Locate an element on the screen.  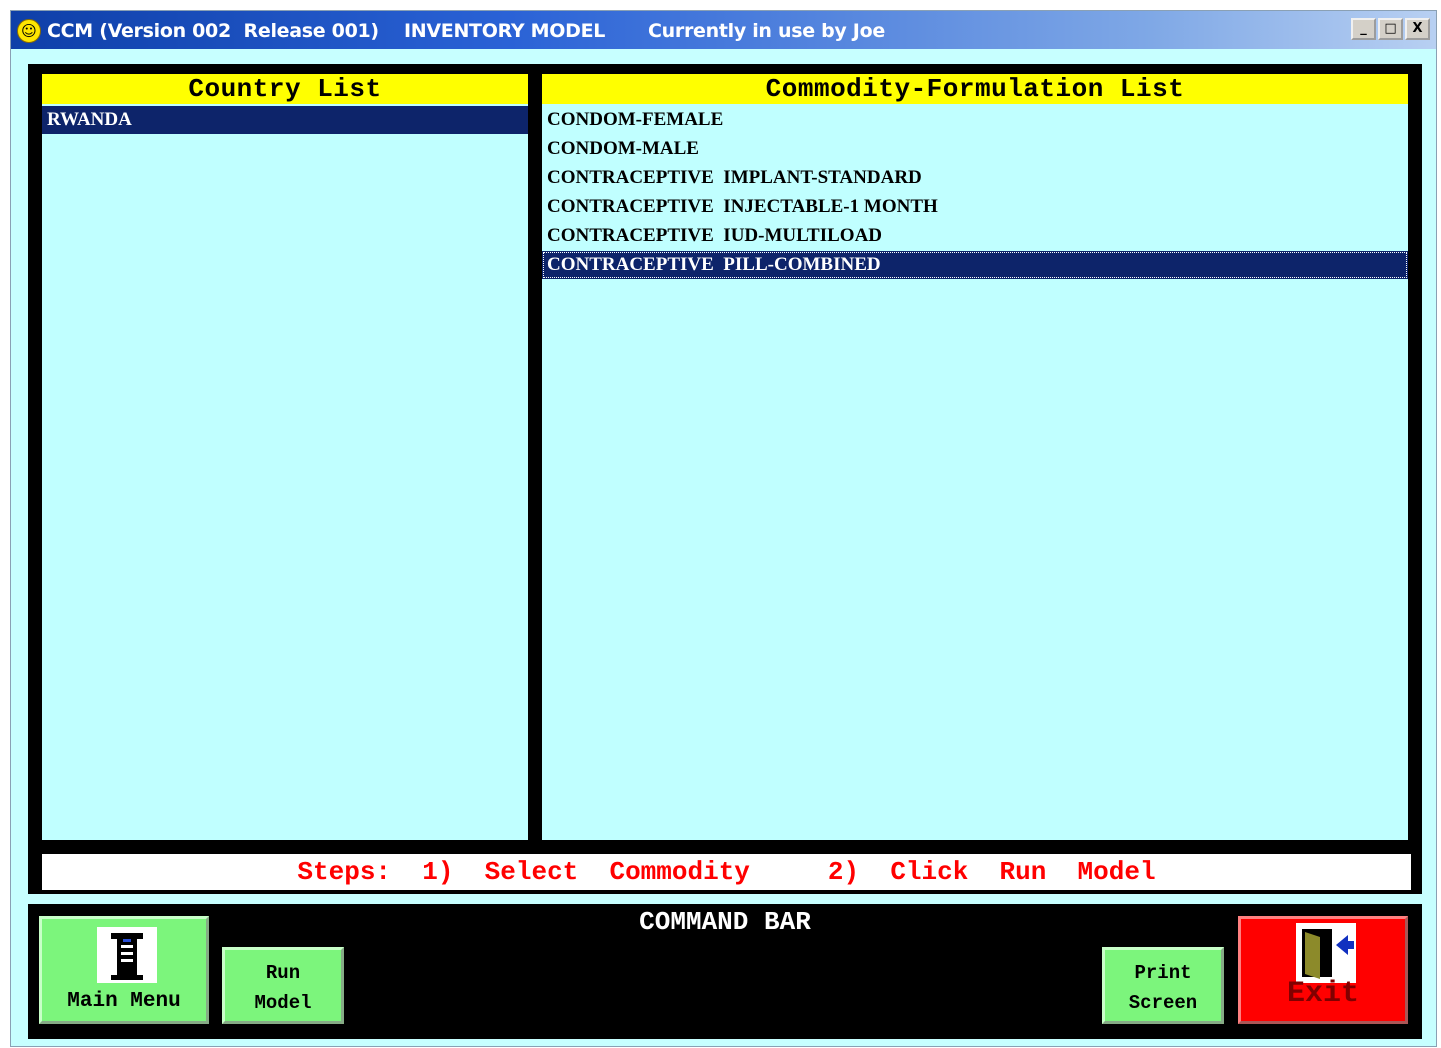
commodity-list-item-selected: CONTRACEPTIVE PILL-COMBINED is located at coordinates (975, 265).